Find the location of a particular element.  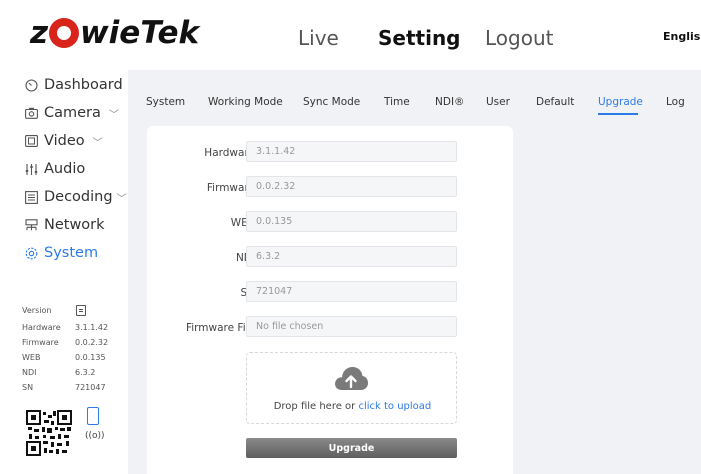

language-selector: English is located at coordinates (682, 36).